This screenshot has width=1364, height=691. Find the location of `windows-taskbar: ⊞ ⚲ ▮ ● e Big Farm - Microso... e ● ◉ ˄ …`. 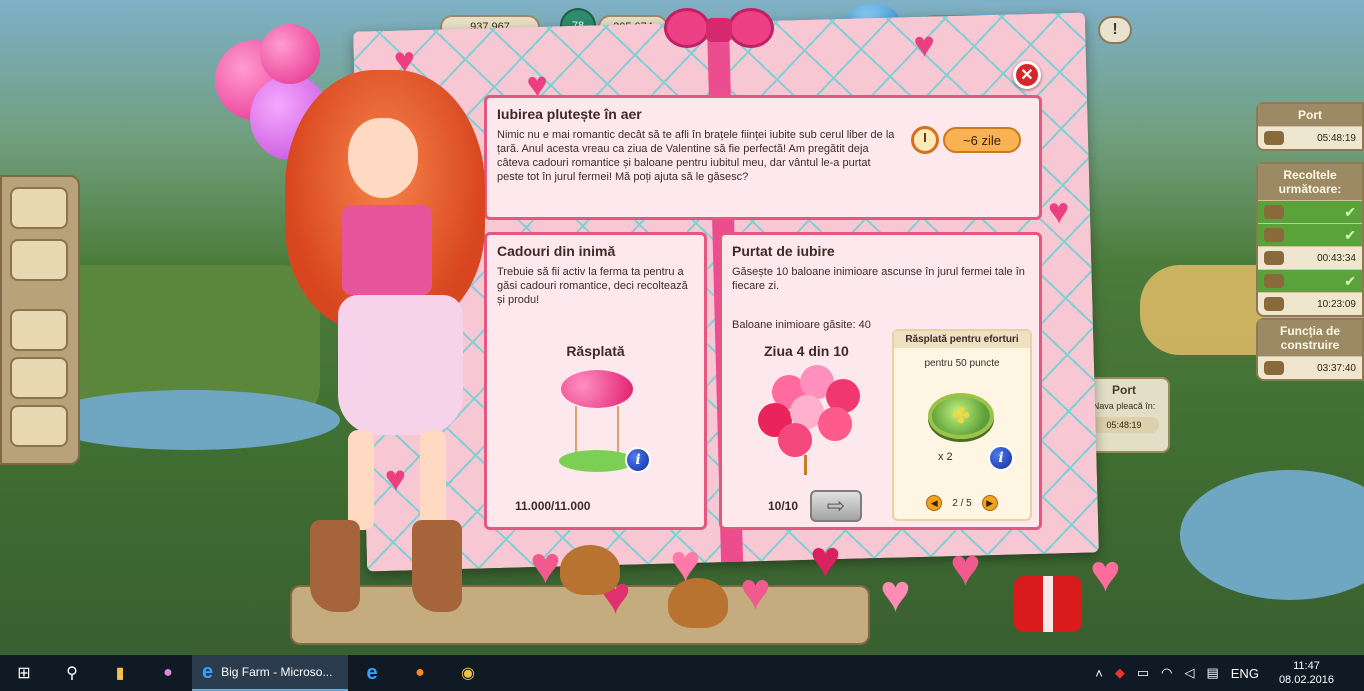

windows-taskbar: ⊞ ⚲ ▮ ● e Big Farm - Microso... e ● ◉ ˄ … is located at coordinates (682, 673).